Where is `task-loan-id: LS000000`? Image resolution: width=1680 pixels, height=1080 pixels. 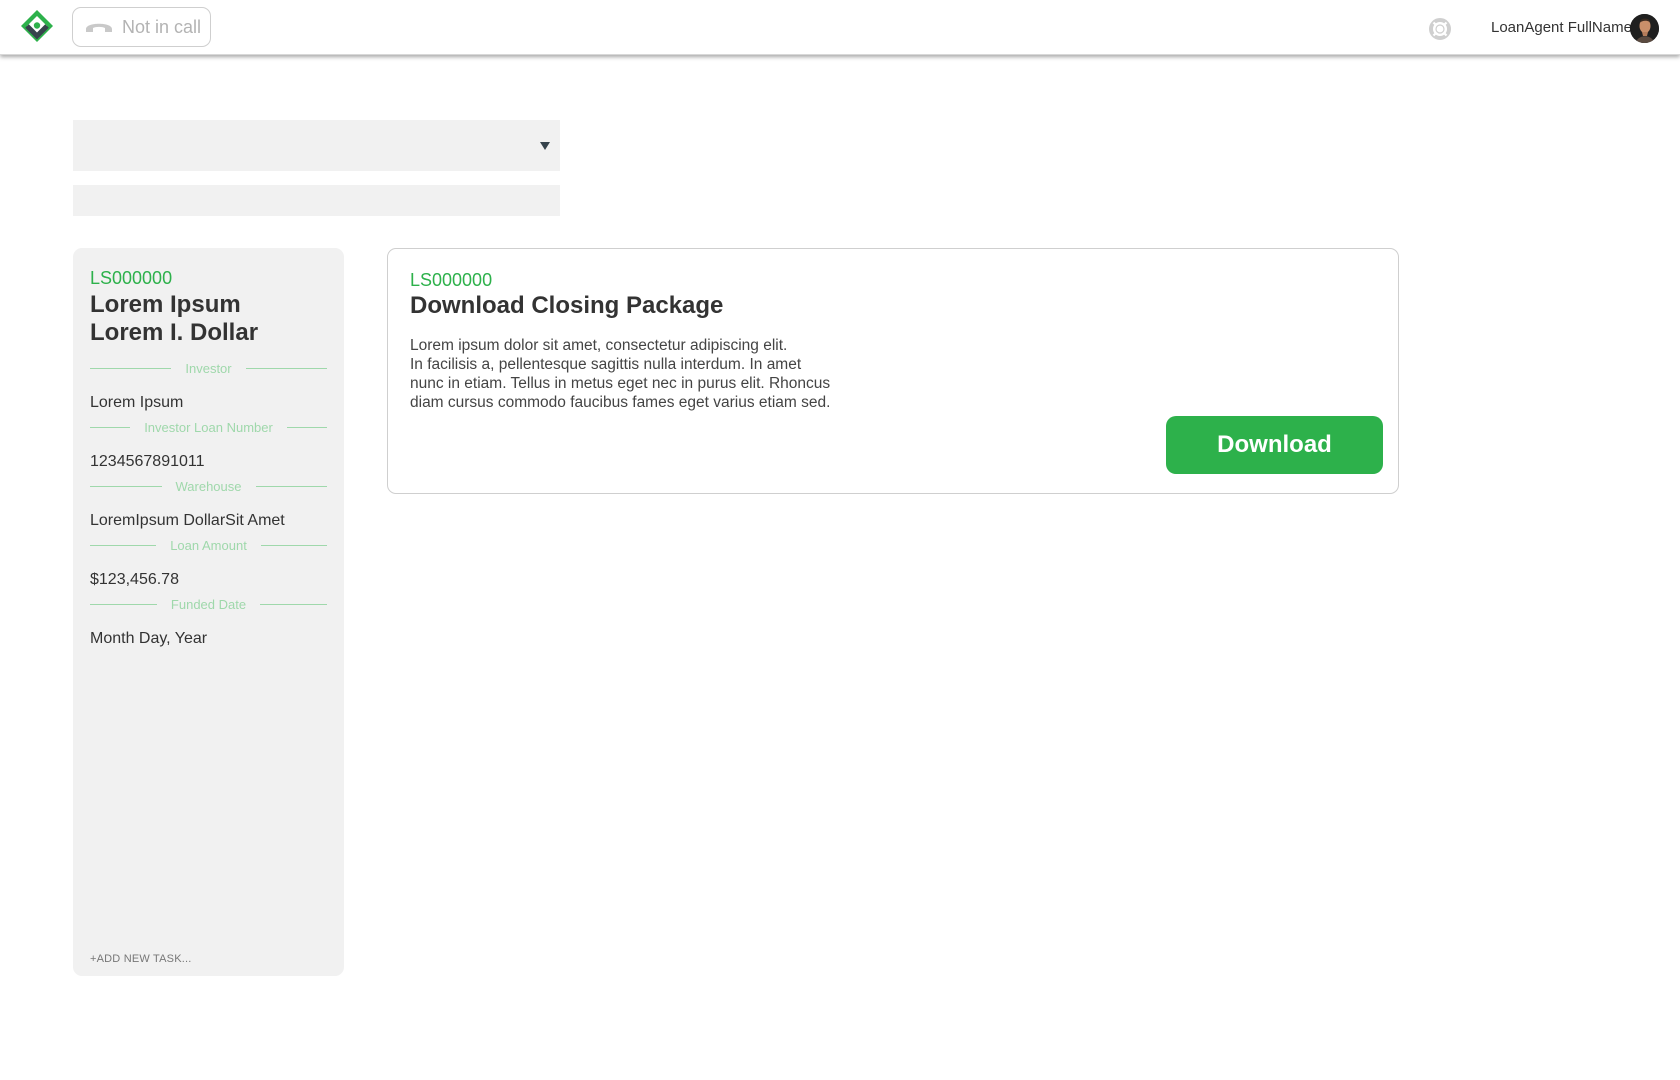 task-loan-id: LS000000 is located at coordinates (451, 280).